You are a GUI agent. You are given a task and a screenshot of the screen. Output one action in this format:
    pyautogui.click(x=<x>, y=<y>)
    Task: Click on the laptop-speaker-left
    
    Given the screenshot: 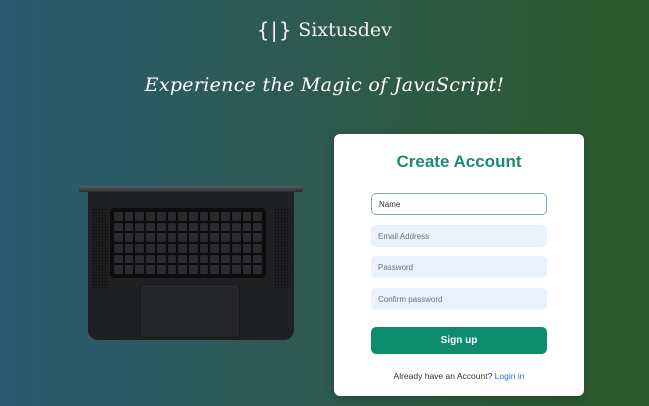 What is the action you would take?
    pyautogui.click(x=100, y=248)
    